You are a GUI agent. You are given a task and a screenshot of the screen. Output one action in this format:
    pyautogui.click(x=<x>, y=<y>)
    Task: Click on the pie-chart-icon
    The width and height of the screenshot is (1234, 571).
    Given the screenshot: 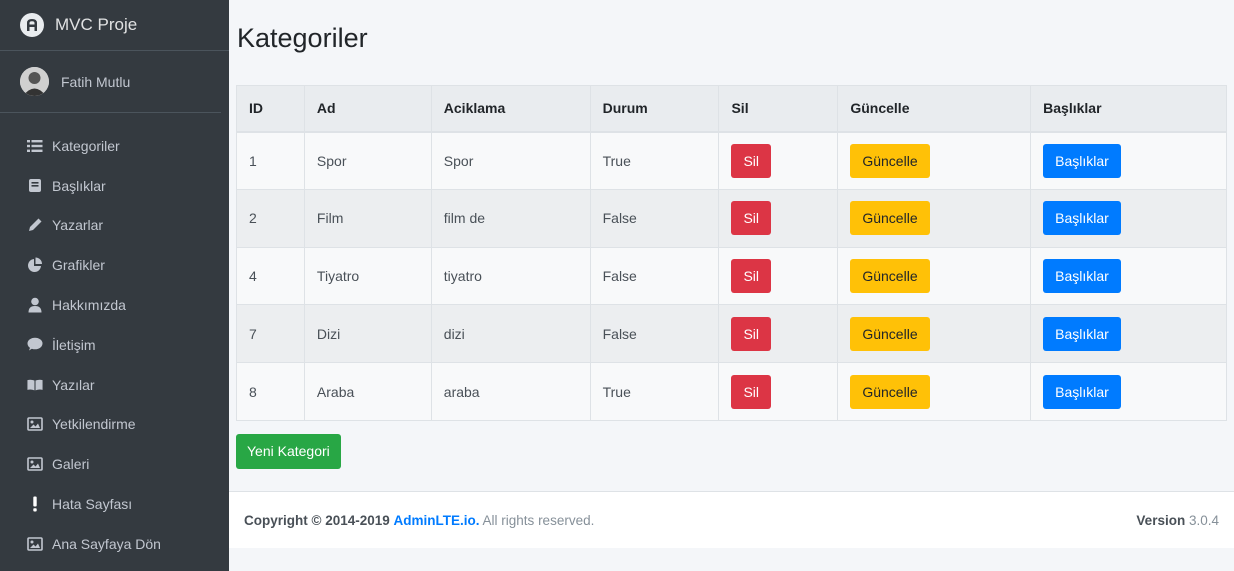 What is the action you would take?
    pyautogui.click(x=35, y=265)
    